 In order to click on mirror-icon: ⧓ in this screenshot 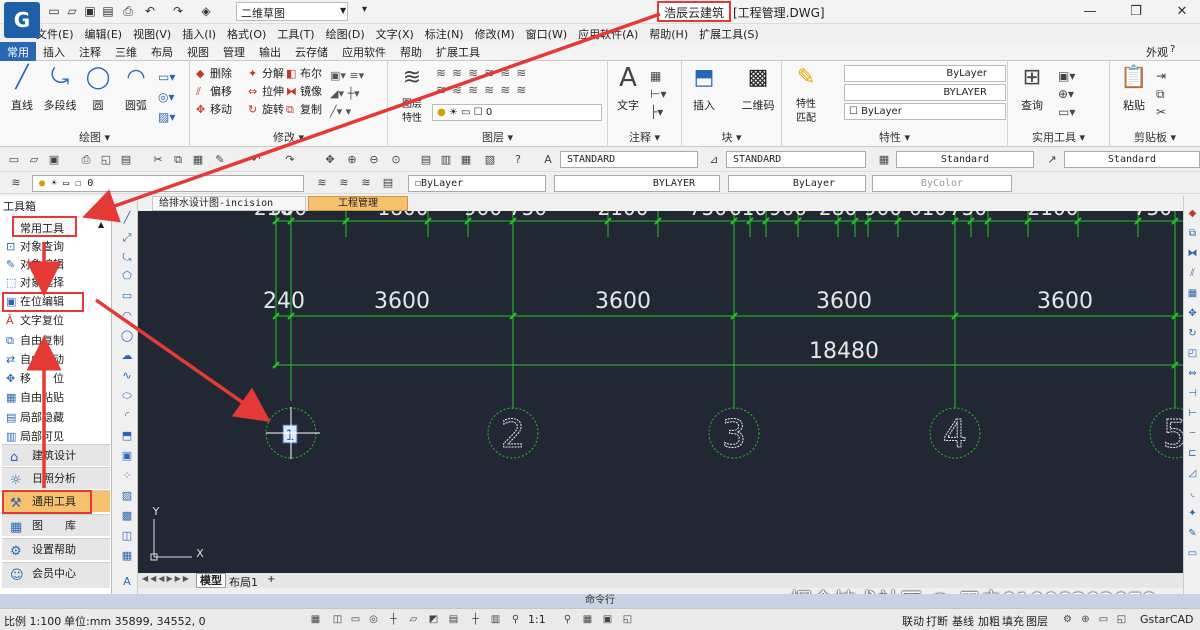, I will do `click(1192, 253)`.